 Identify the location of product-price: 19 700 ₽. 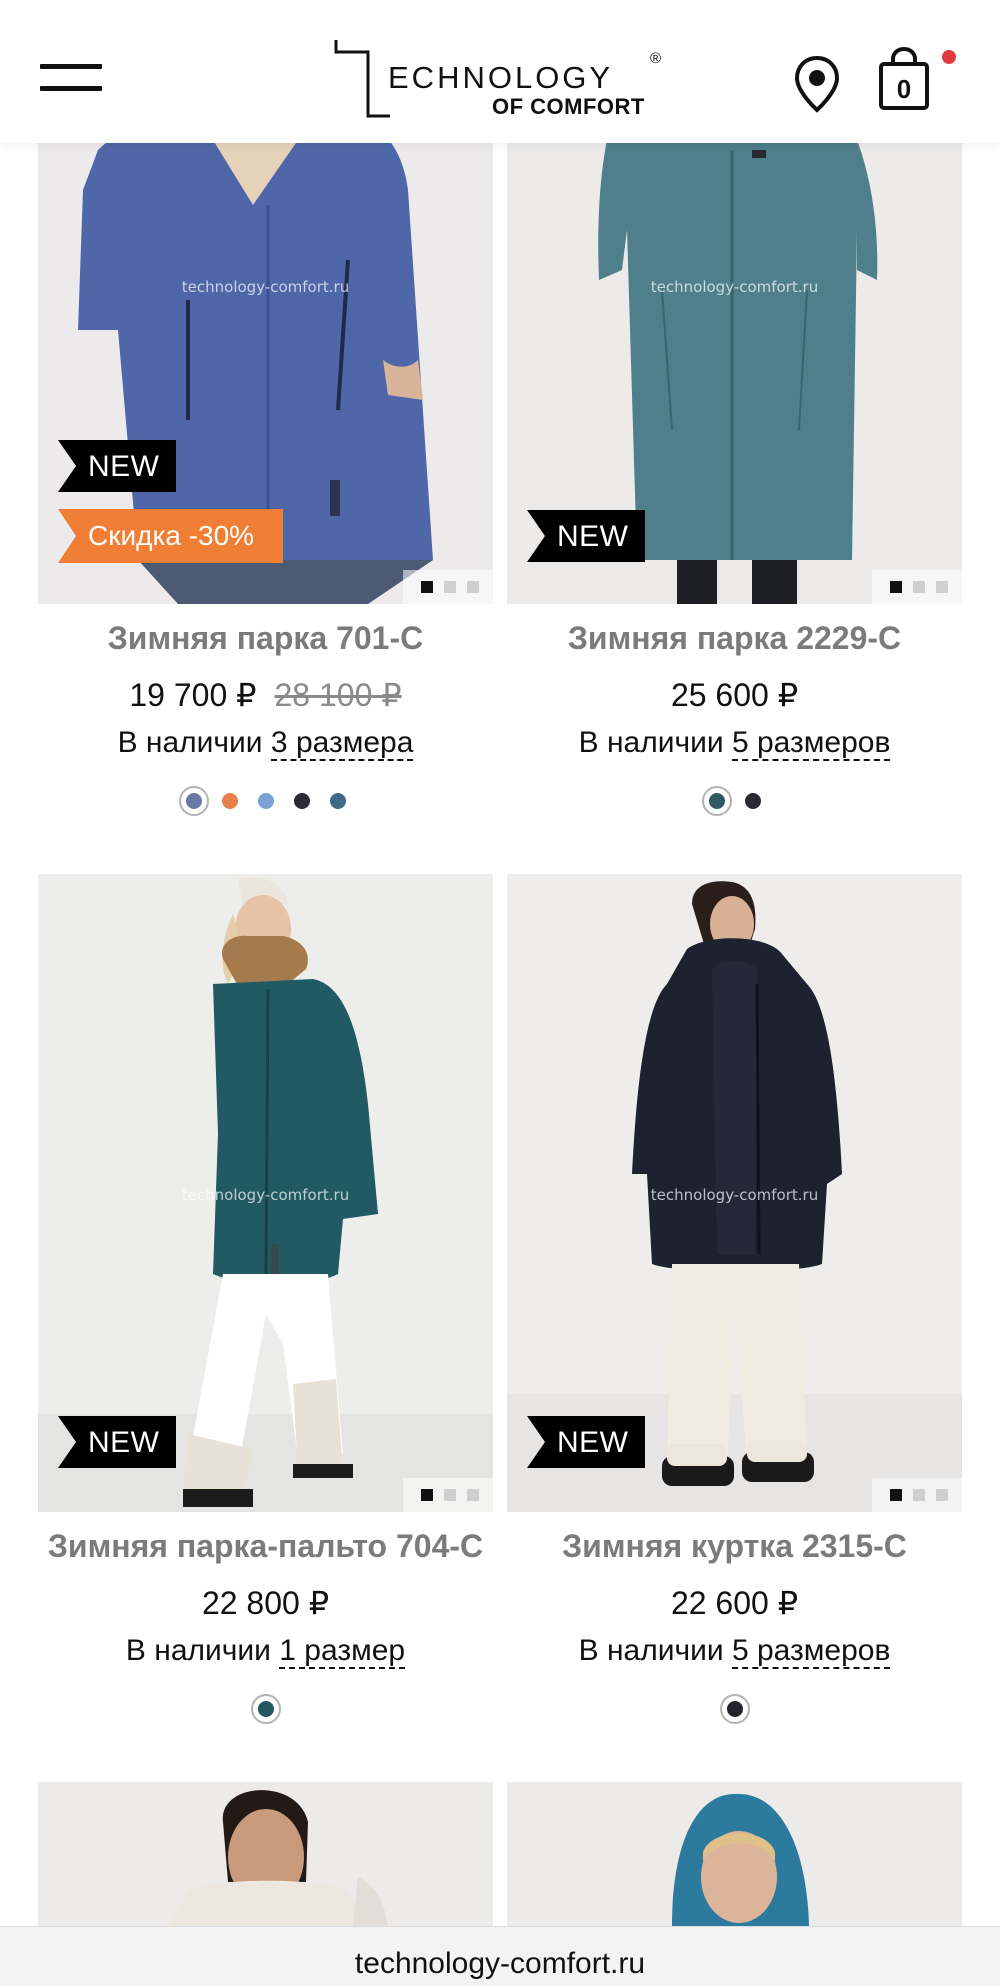
(193, 695).